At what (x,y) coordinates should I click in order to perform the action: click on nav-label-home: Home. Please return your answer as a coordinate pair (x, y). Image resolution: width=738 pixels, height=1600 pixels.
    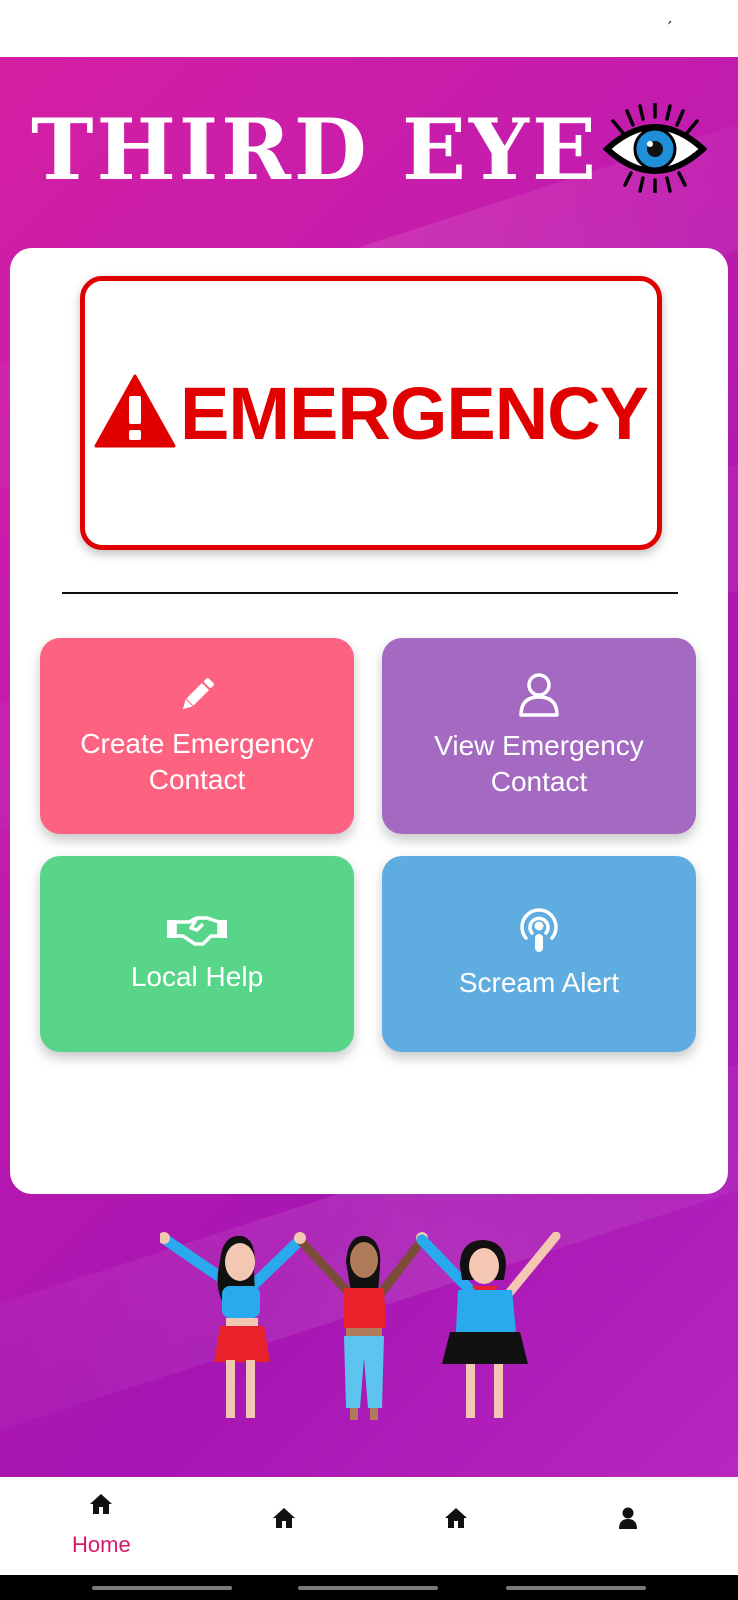
    Looking at the image, I should click on (101, 1544).